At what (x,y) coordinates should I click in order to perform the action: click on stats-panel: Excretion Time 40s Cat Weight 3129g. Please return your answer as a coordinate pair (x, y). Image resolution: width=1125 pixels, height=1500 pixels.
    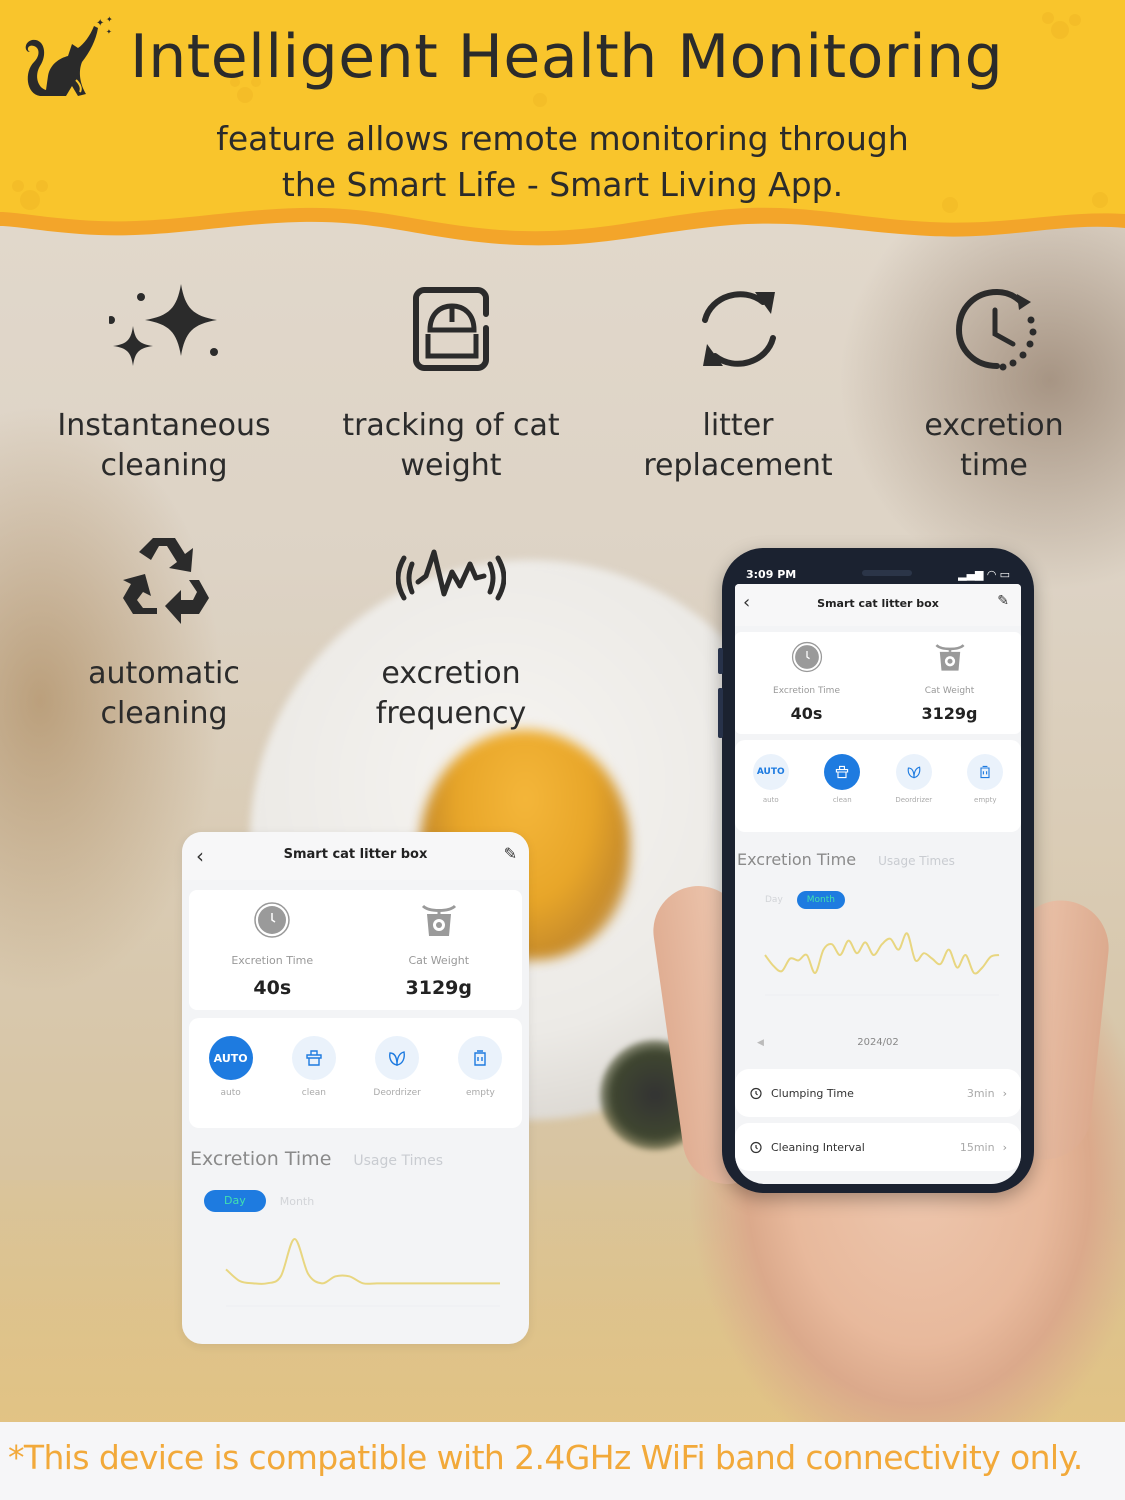
    Looking at the image, I should click on (878, 683).